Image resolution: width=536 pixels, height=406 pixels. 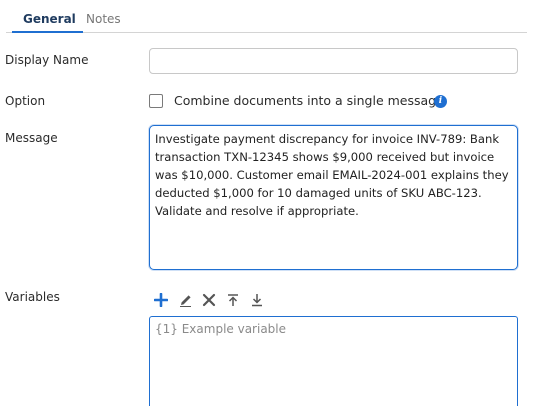 I want to click on tab-notes: Notes, so click(x=103, y=19).